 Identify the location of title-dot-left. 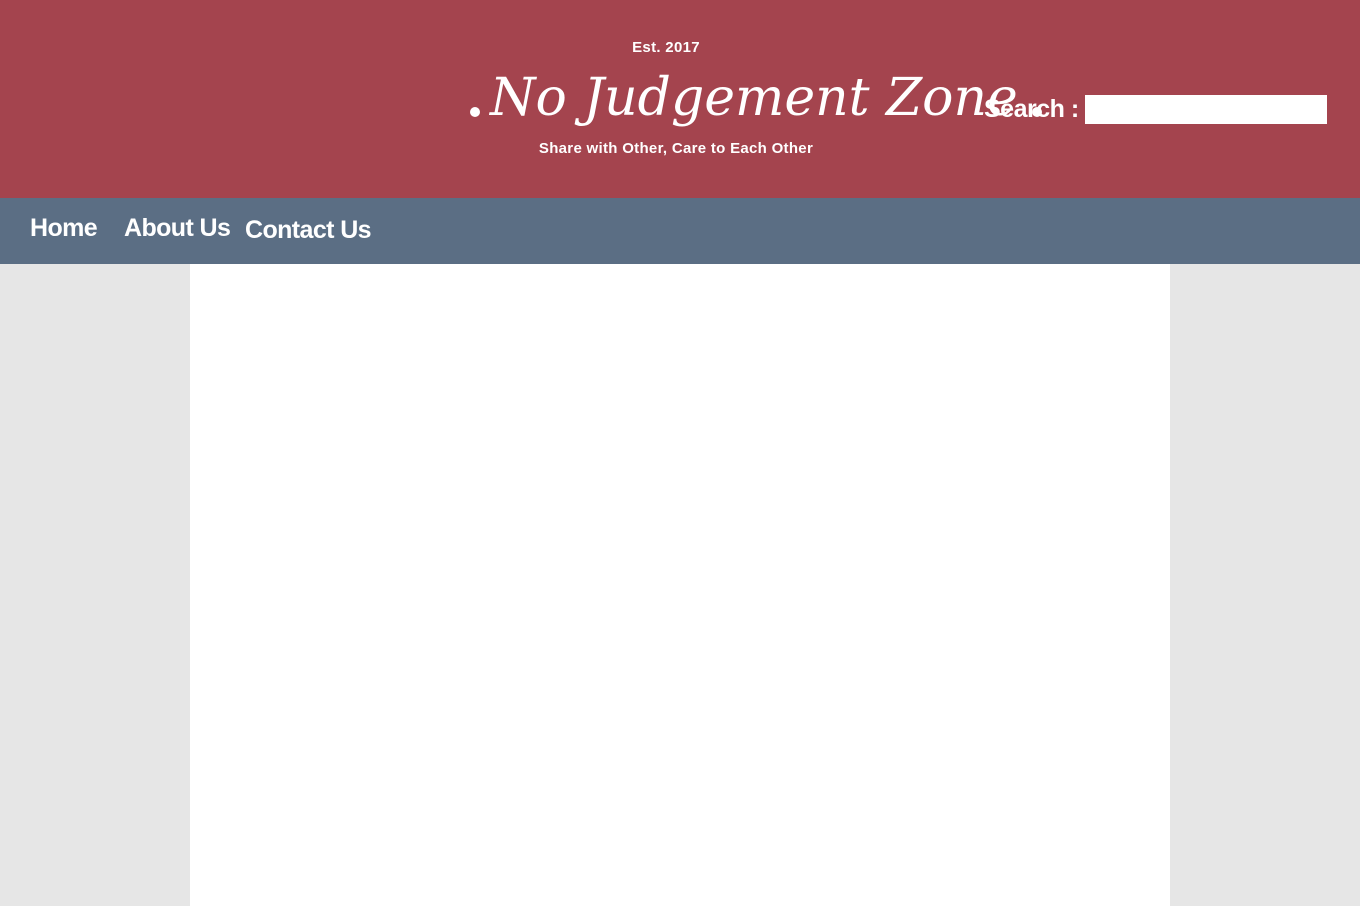
(475, 112).